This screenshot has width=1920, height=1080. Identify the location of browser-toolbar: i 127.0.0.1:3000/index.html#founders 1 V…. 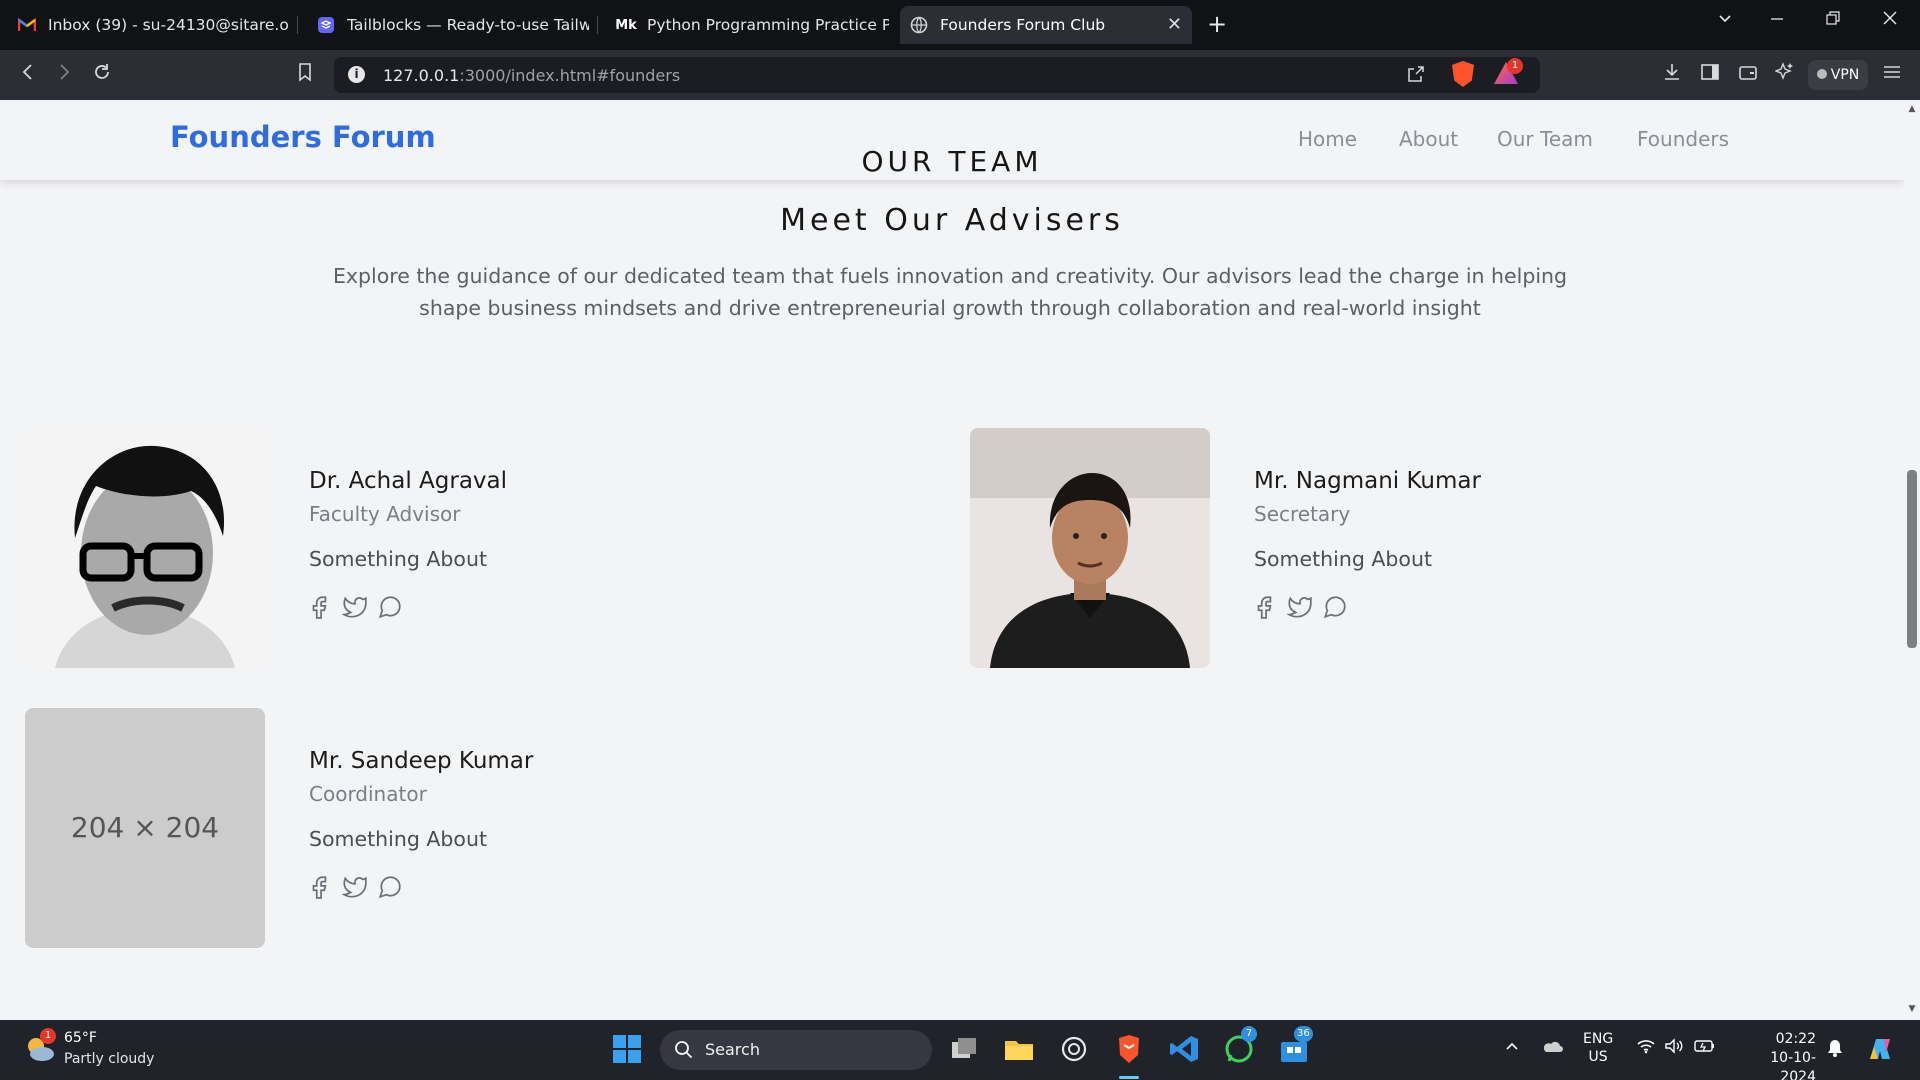
(960, 75).